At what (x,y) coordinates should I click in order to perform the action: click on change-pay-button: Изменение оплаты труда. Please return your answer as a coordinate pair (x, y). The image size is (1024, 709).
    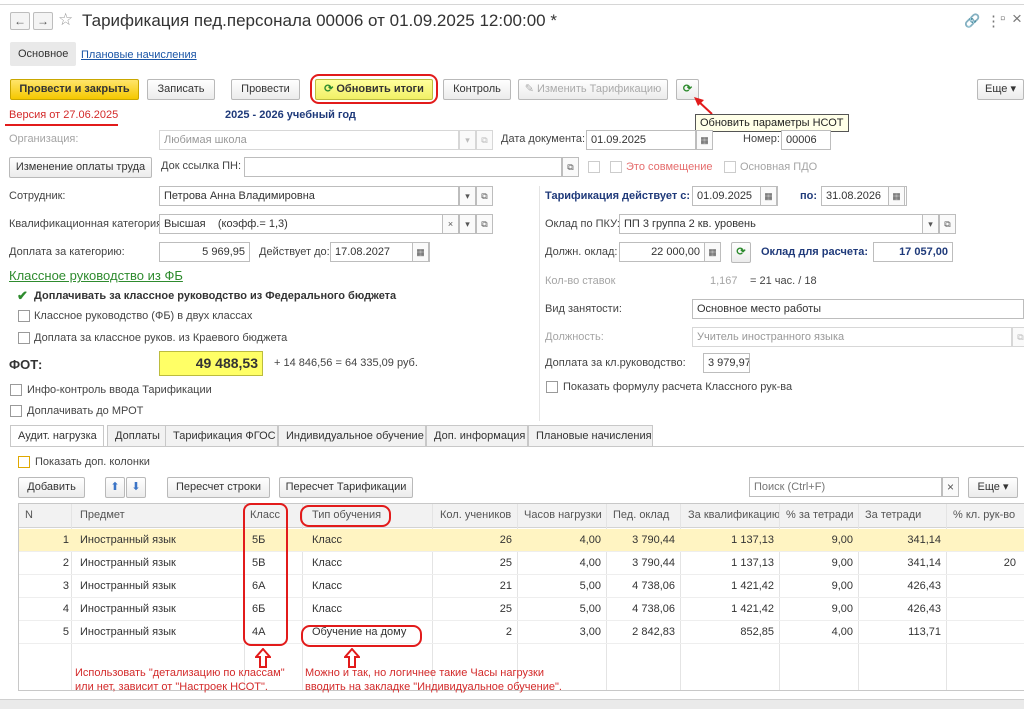
    Looking at the image, I should click on (80, 167).